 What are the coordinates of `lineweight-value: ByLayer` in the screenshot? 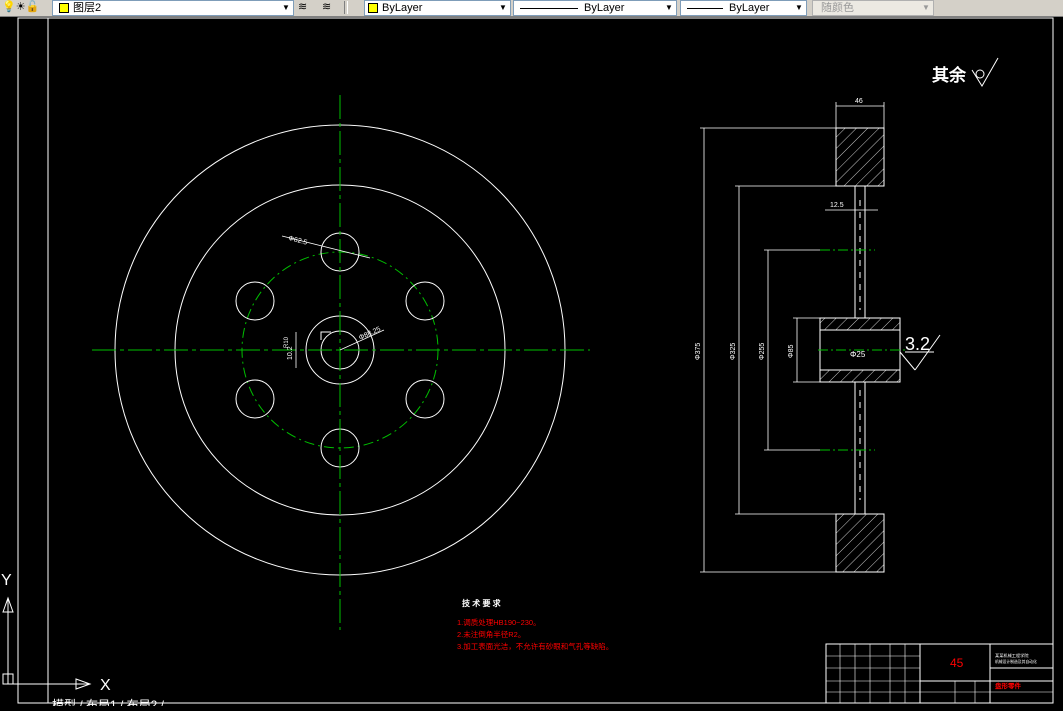 It's located at (749, 8).